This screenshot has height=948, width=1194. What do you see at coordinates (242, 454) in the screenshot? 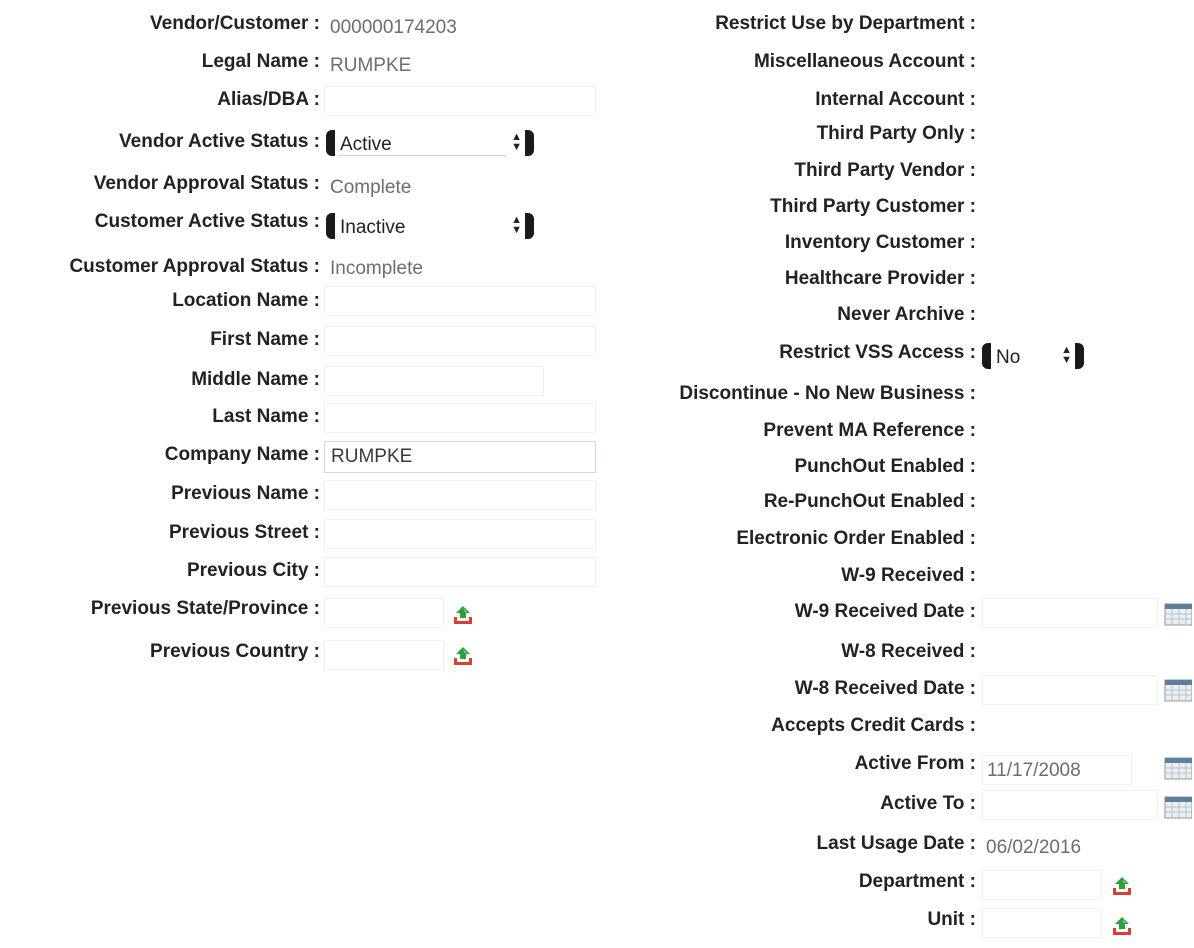
I see `company-name-label: Company Name :` at bounding box center [242, 454].